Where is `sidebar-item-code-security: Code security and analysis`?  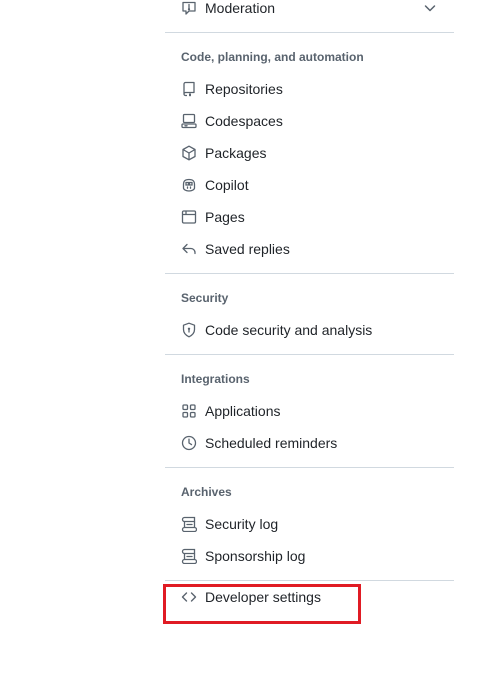 sidebar-item-code-security: Code security and analysis is located at coordinates (309, 330).